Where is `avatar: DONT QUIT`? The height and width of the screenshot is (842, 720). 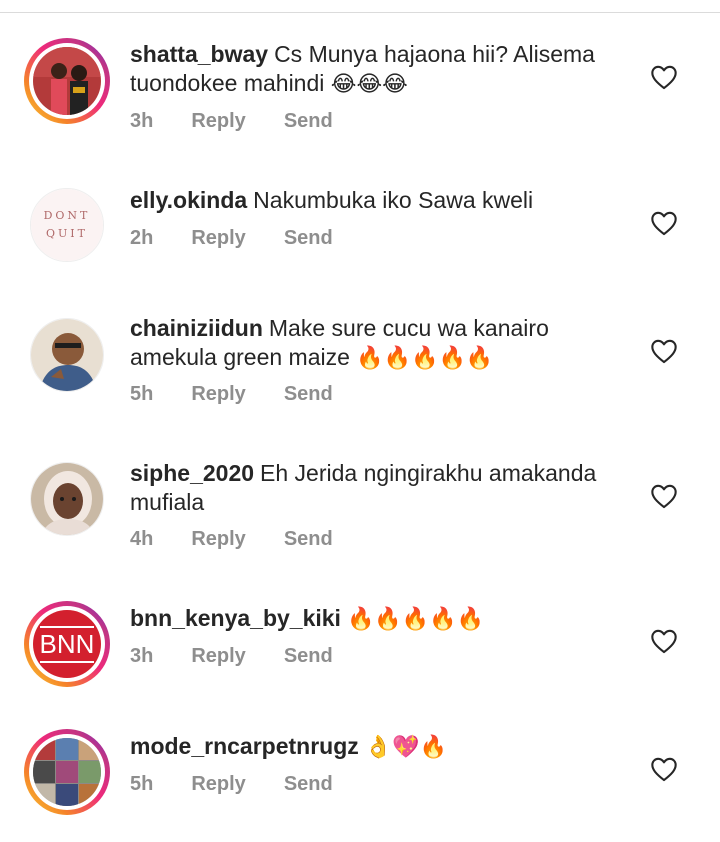
avatar: DONT QUIT is located at coordinates (67, 225).